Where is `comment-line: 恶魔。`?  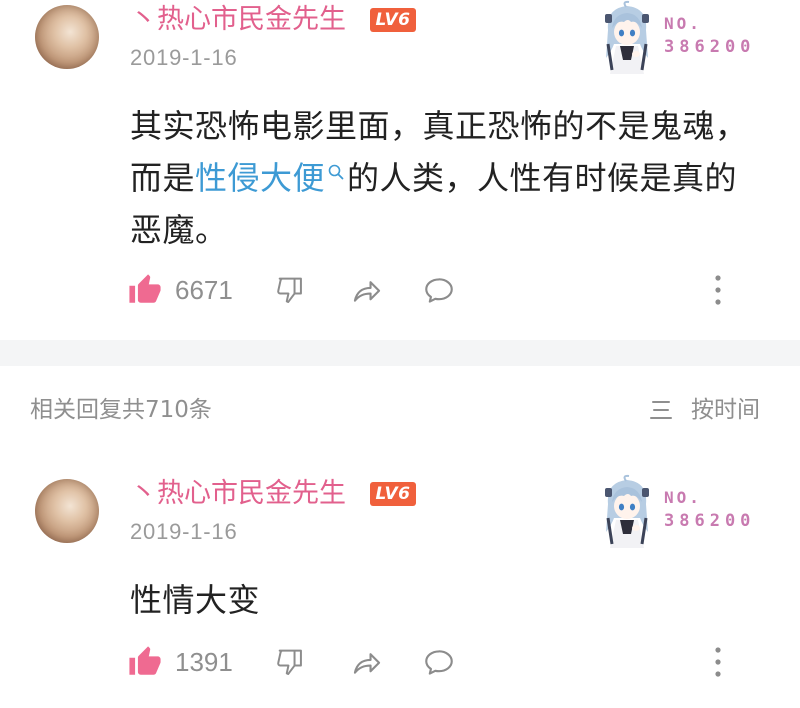 comment-line: 恶魔。 is located at coordinates (179, 230).